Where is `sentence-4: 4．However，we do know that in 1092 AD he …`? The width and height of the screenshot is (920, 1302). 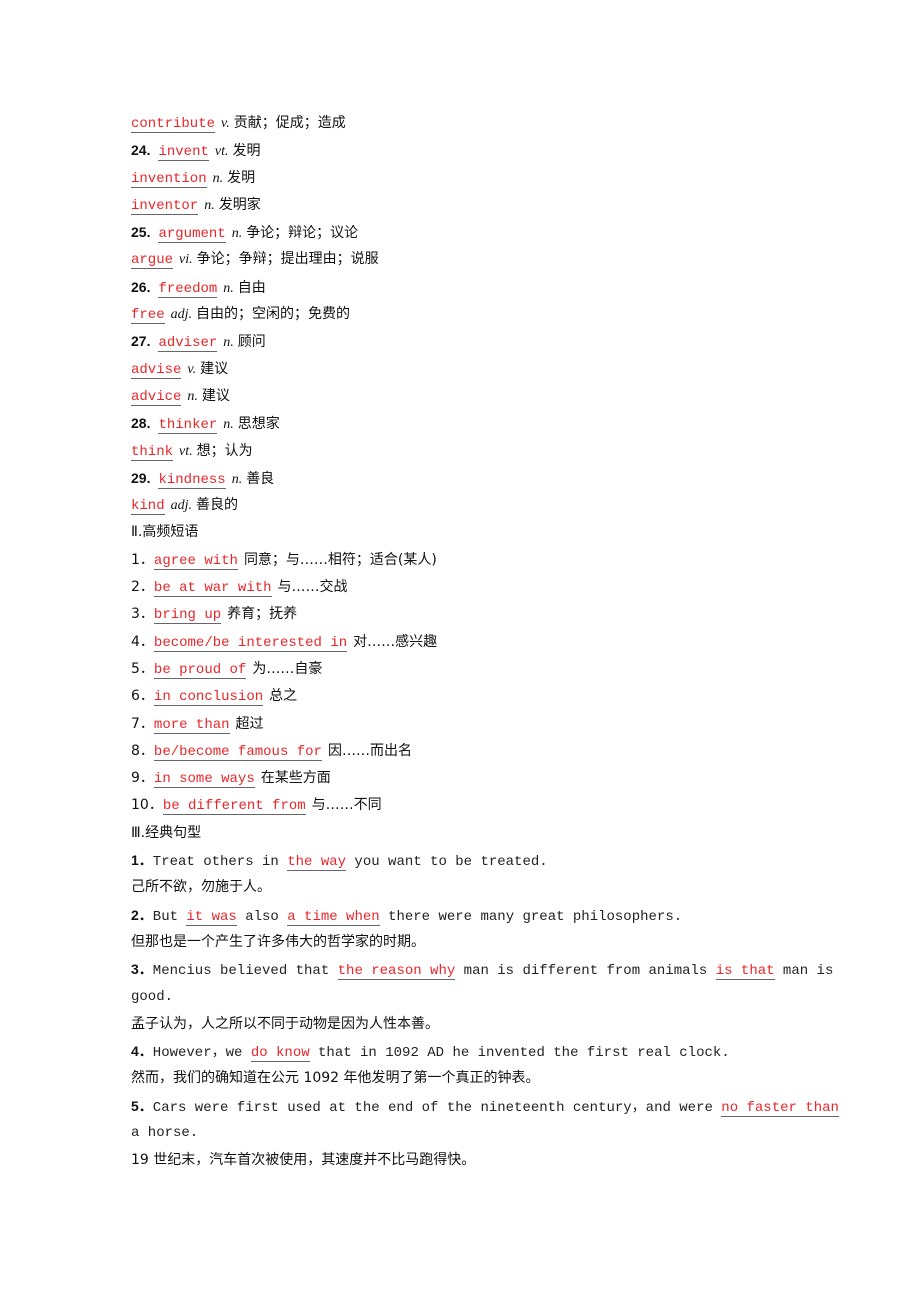 sentence-4: 4．However，we do know that in 1092 AD he … is located at coordinates (481, 1051).